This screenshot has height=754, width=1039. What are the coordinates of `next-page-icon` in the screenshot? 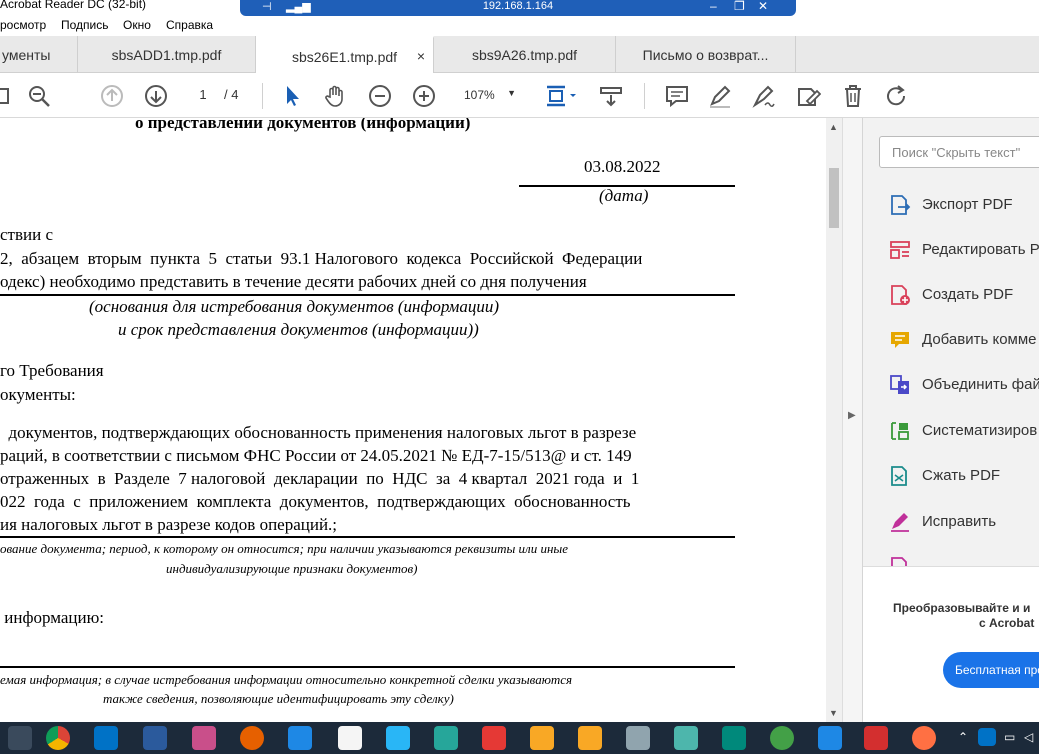 It's located at (156, 96).